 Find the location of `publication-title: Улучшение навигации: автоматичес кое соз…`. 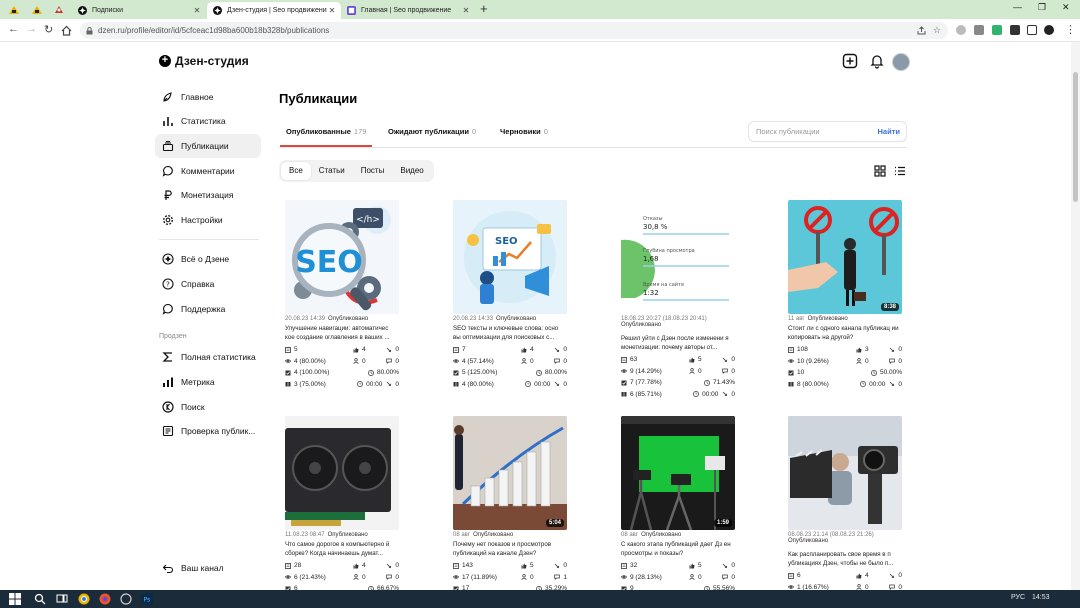

publication-title: Улучшение навигации: автоматичес кое соз… is located at coordinates (342, 333).